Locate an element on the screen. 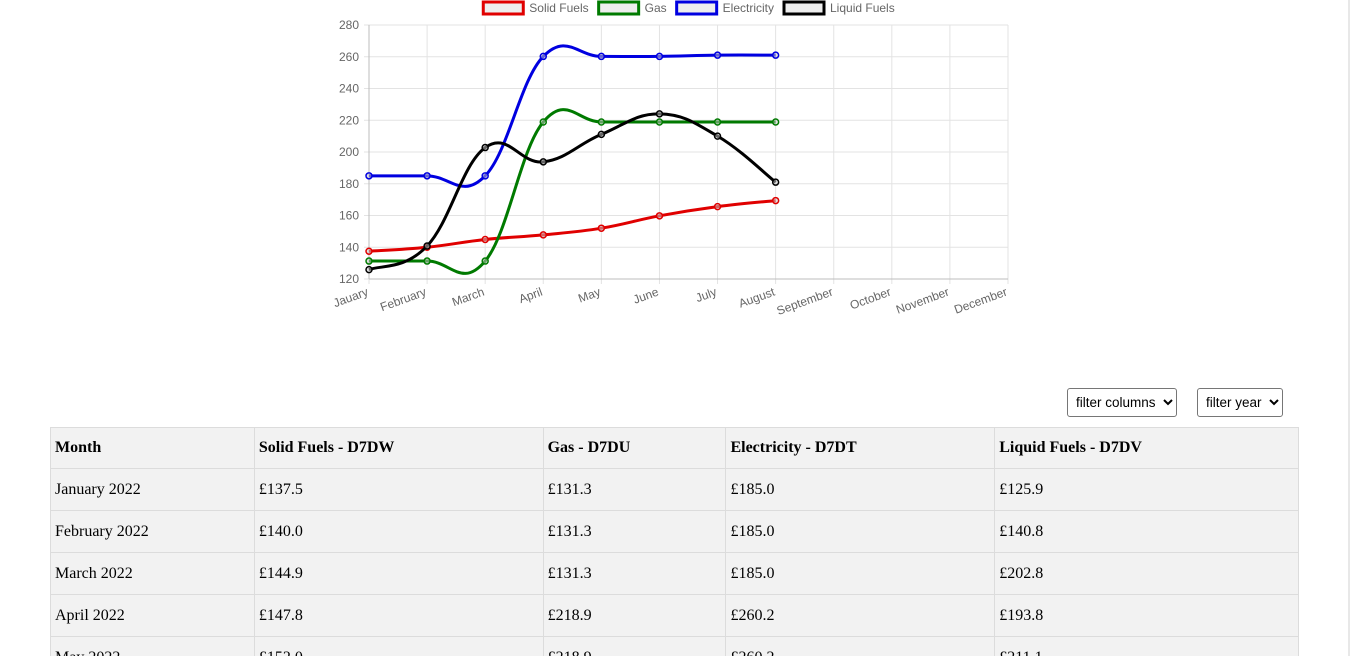  x-tick-label: July is located at coordinates (706, 295).